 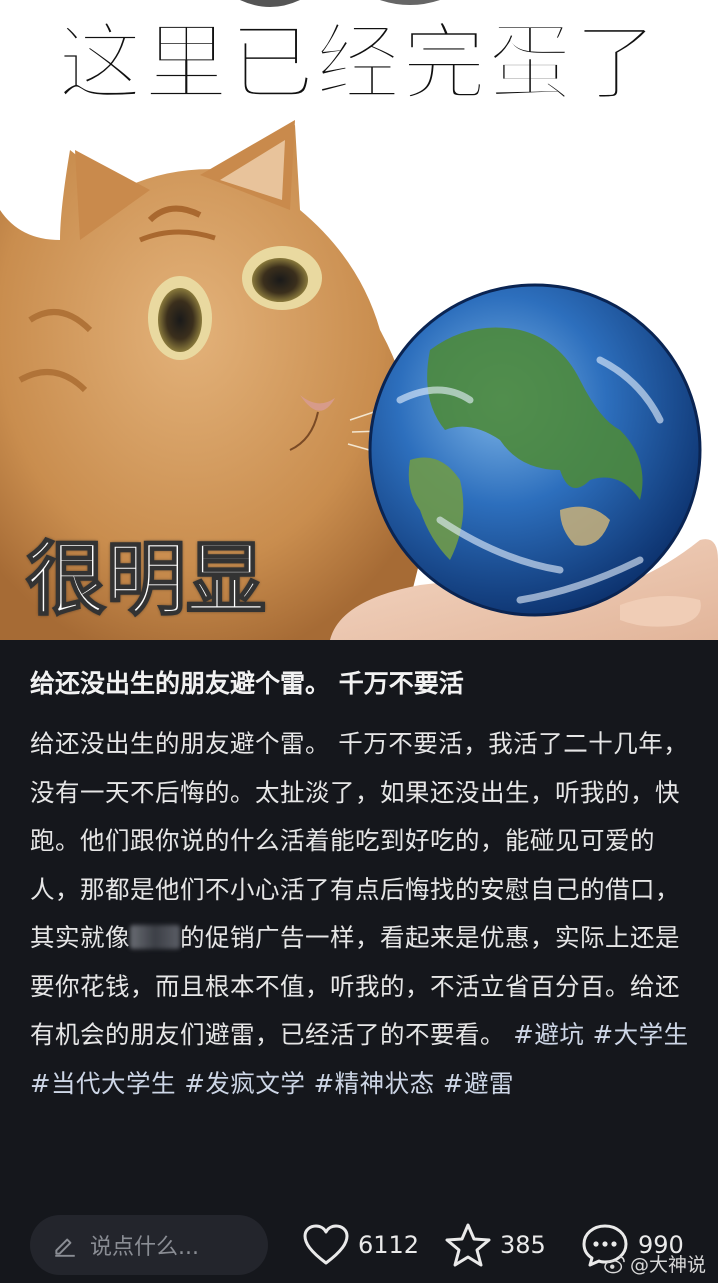 I want to click on meme-top-caption: 这里已经完蛋了, so click(x=358, y=63).